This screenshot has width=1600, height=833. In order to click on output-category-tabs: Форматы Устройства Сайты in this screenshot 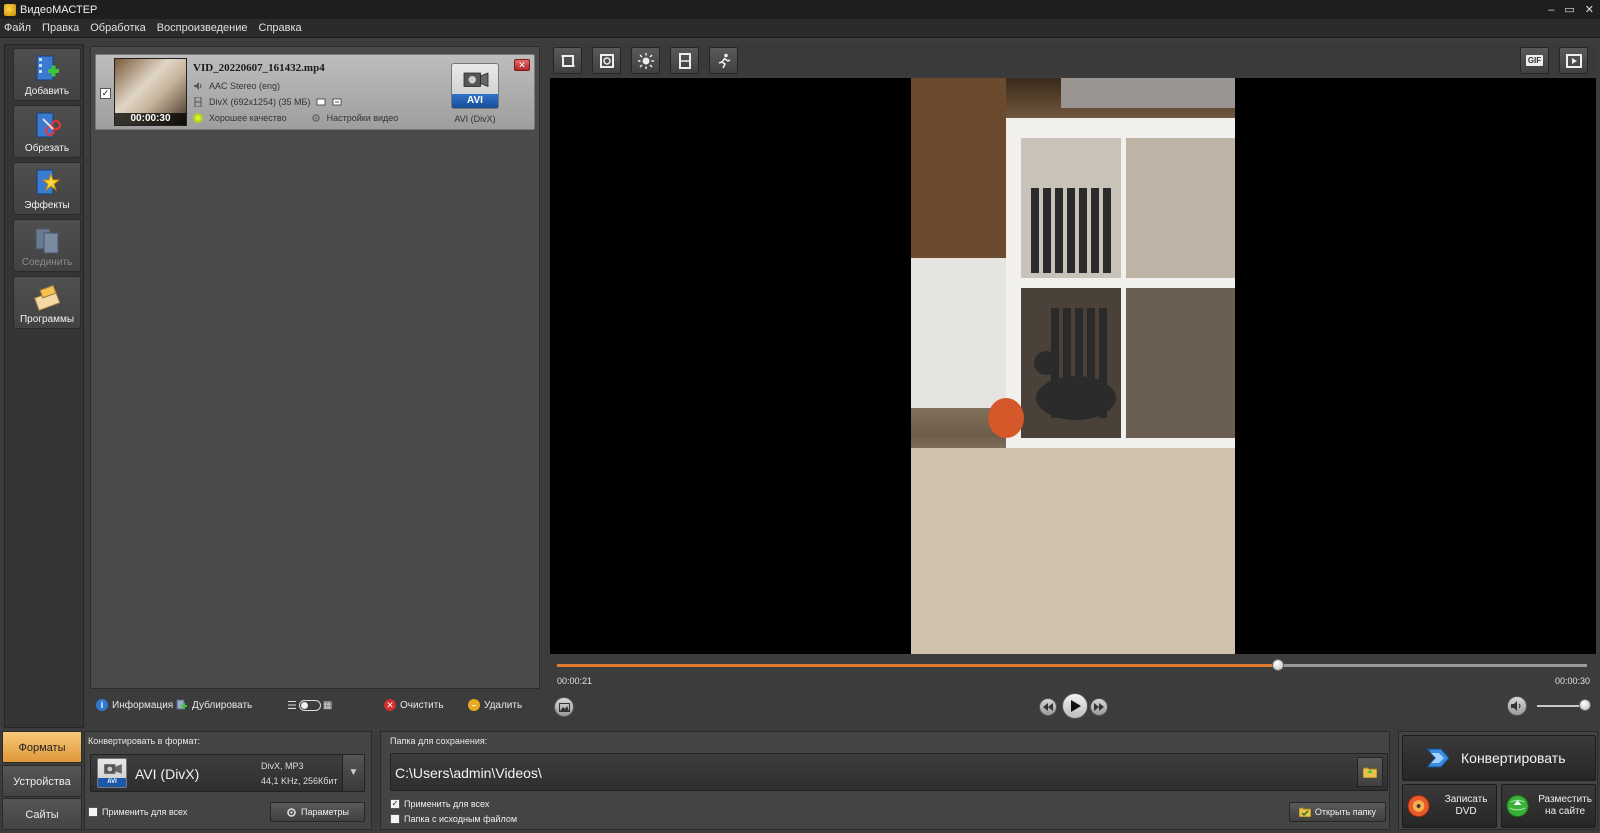, I will do `click(42, 780)`.